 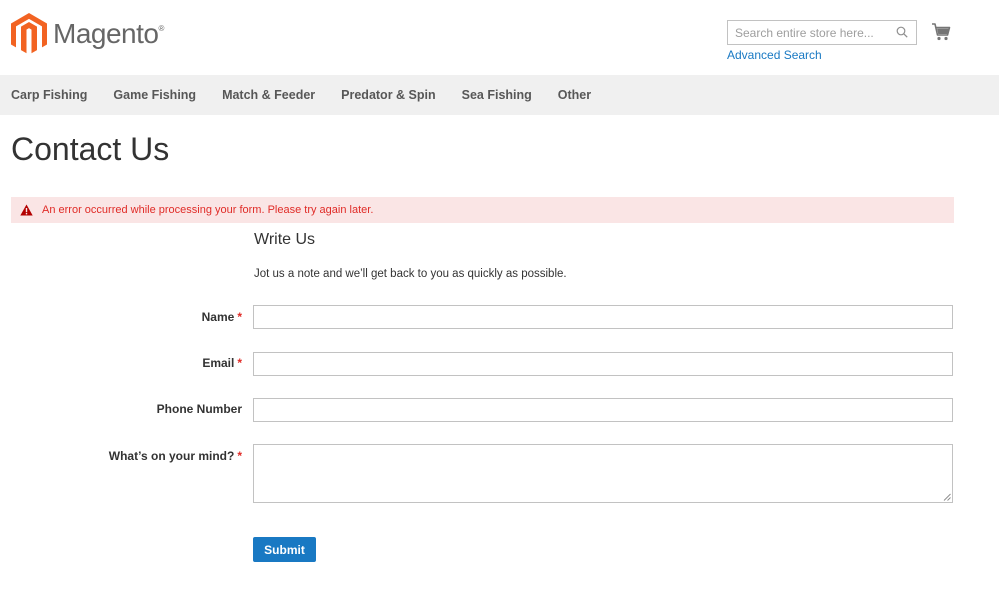 What do you see at coordinates (947, 497) in the screenshot?
I see `resize-handle-icon` at bounding box center [947, 497].